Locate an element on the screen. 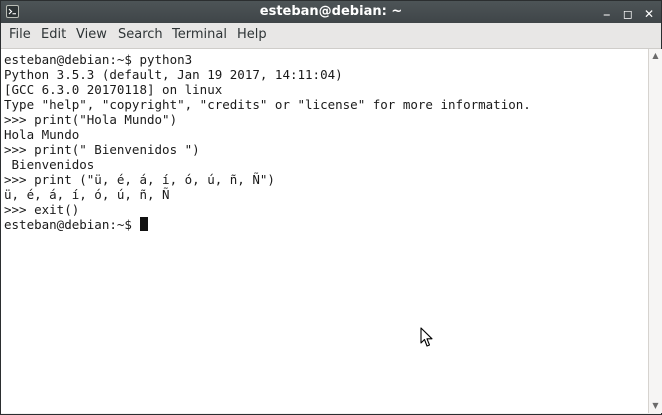 Image resolution: width=662 pixels, height=415 pixels. text-cursor is located at coordinates (144, 224).